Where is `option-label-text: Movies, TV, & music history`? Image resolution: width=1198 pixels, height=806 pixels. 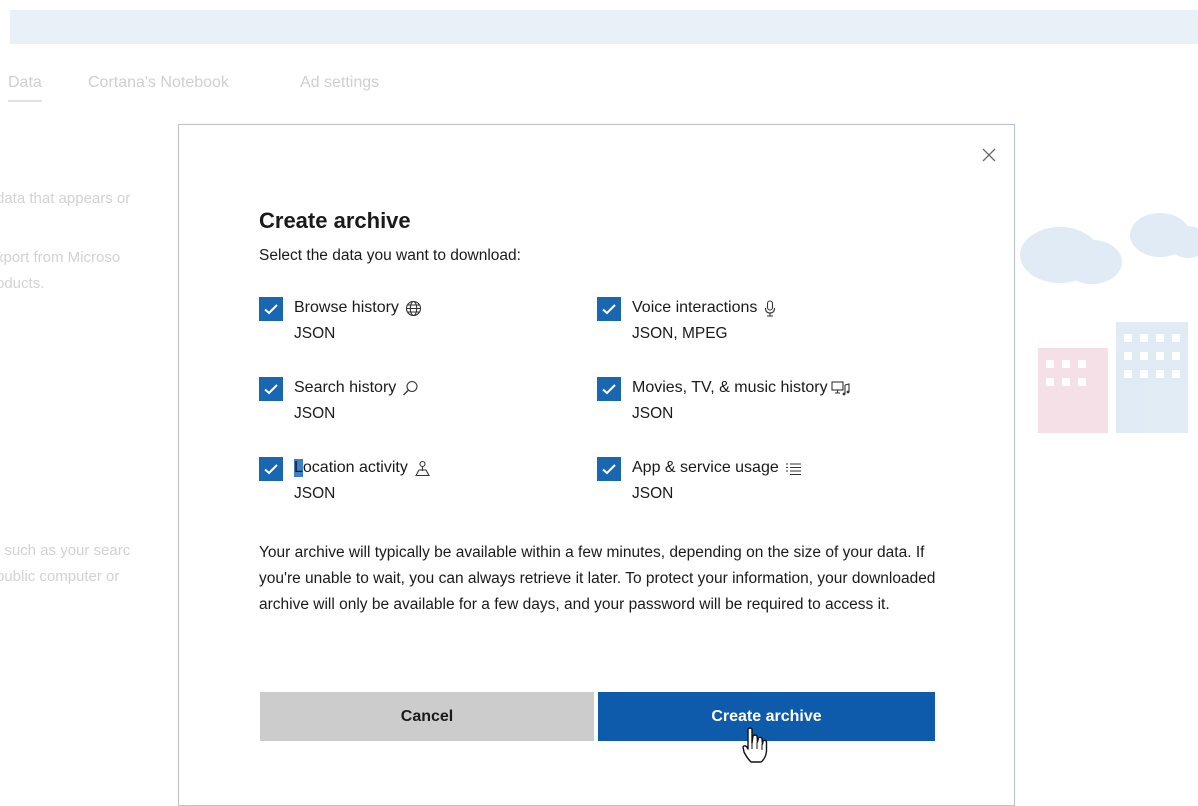
option-label-text: Movies, TV, & music history is located at coordinates (730, 387).